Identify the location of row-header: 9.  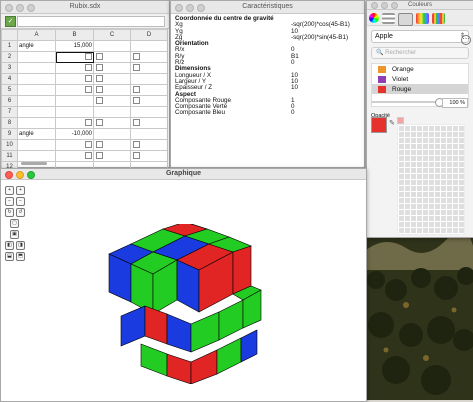
(9, 134).